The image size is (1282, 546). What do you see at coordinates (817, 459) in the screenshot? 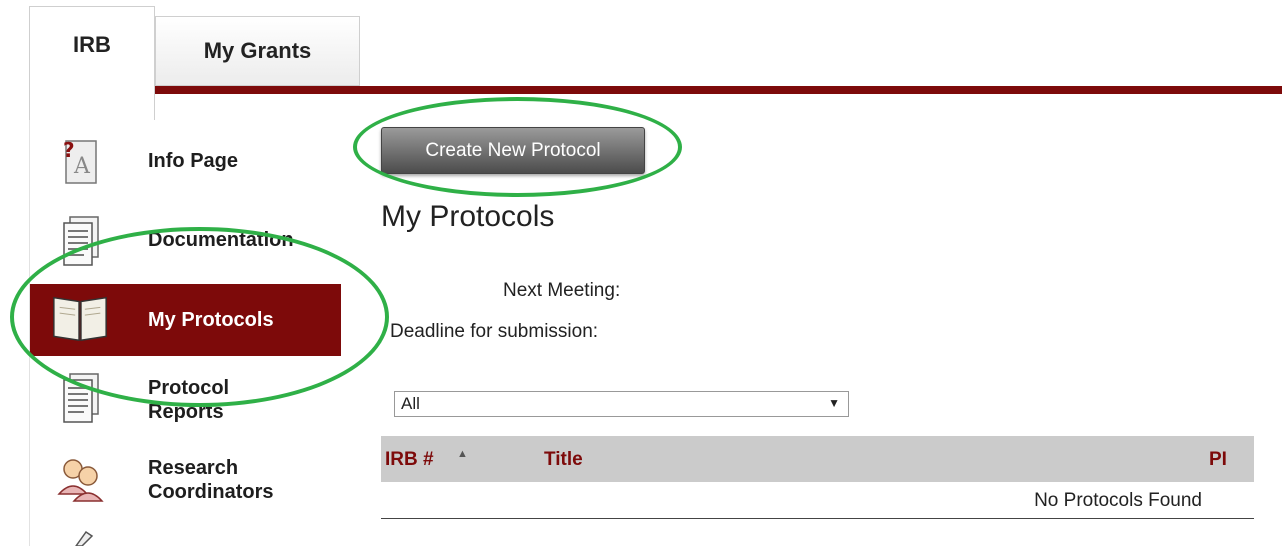
I see `protocols-table-header: IRB # ▲ Title PI` at bounding box center [817, 459].